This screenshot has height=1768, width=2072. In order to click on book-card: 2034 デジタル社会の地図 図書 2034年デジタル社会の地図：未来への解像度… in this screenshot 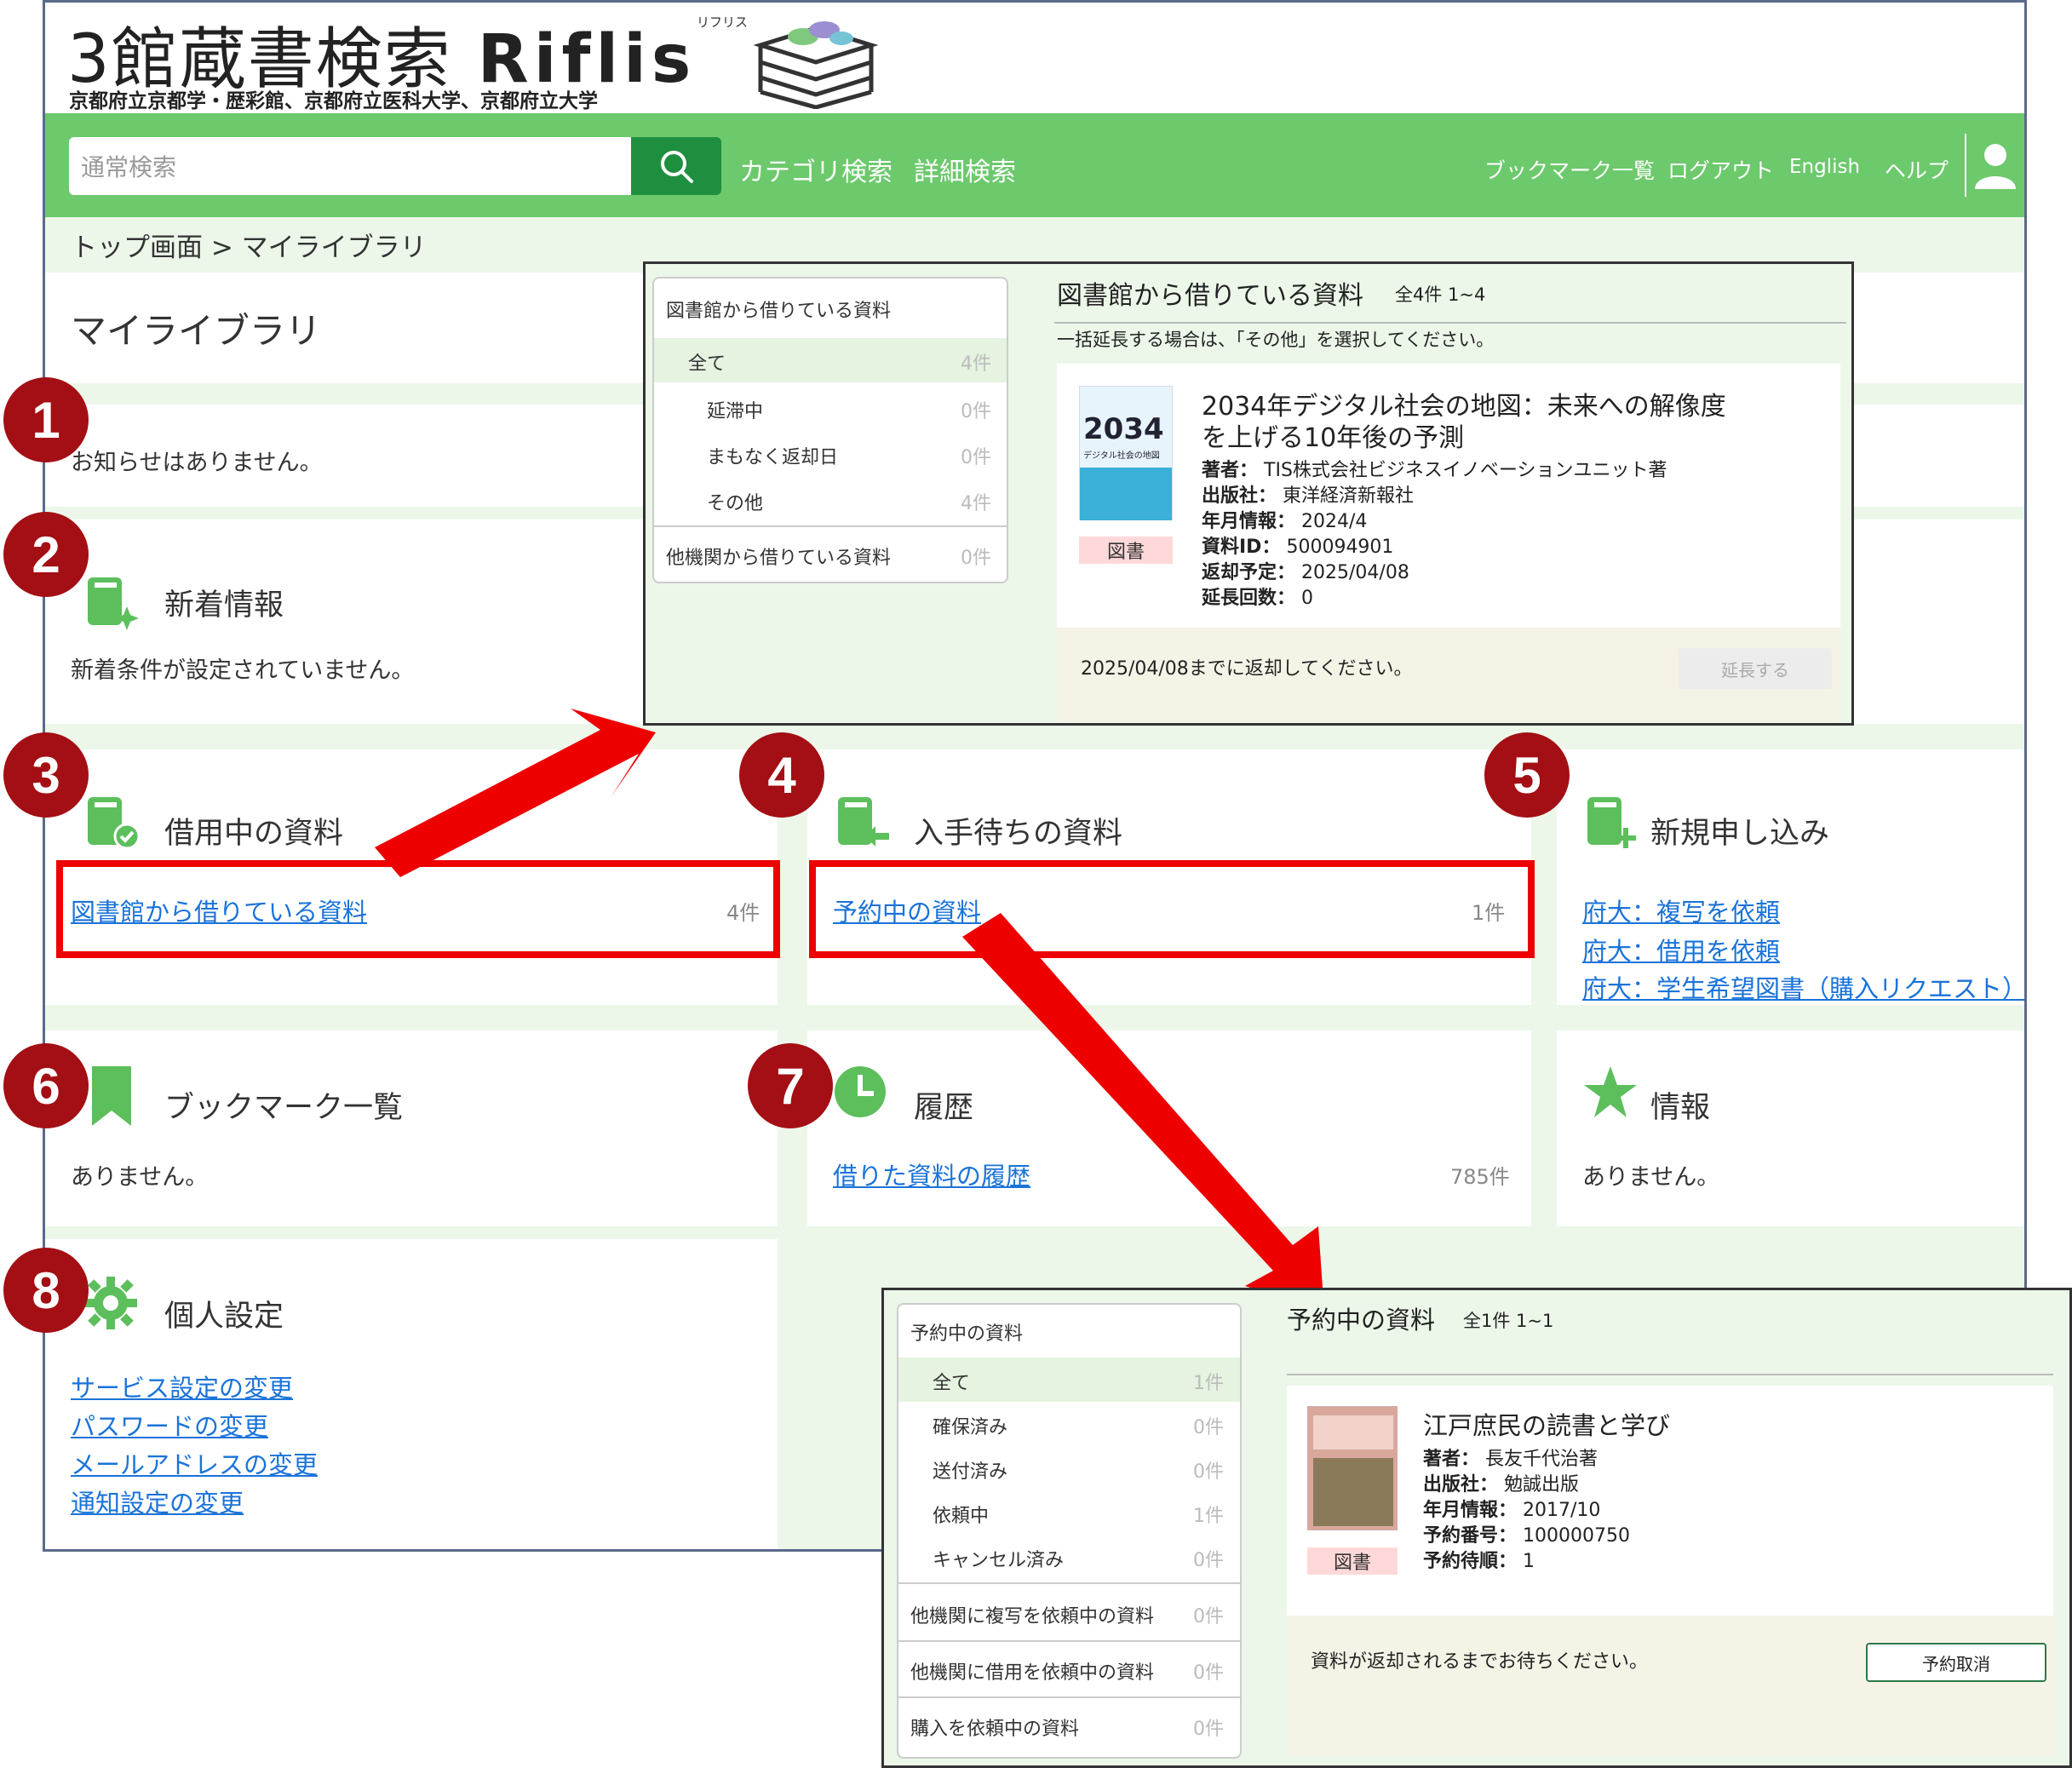, I will do `click(1448, 542)`.